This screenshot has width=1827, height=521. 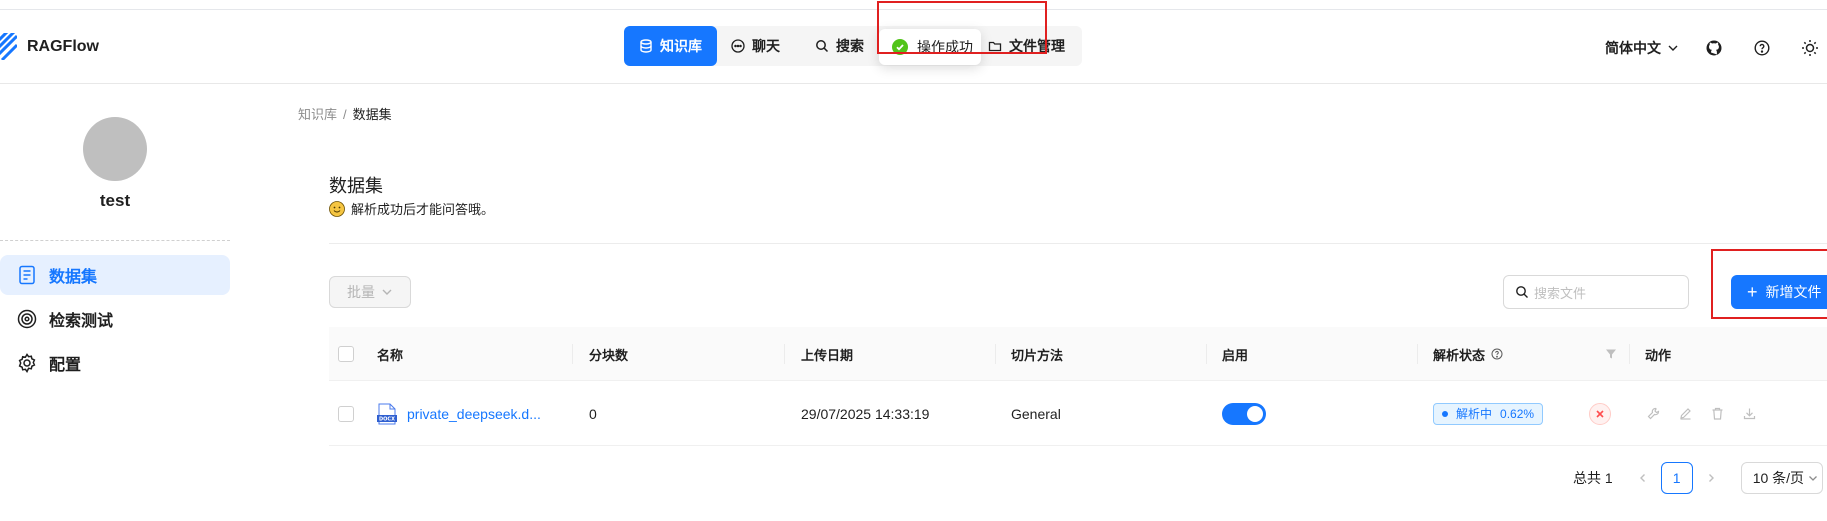 What do you see at coordinates (115, 149) in the screenshot?
I see `avatar` at bounding box center [115, 149].